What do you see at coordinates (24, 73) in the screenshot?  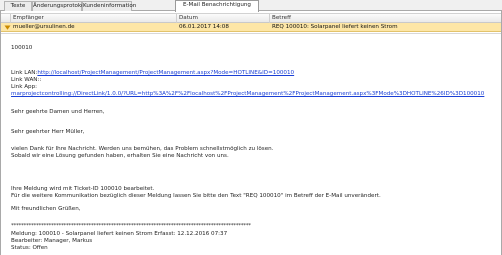 I see `link-lan-label: Link LAN:` at bounding box center [24, 73].